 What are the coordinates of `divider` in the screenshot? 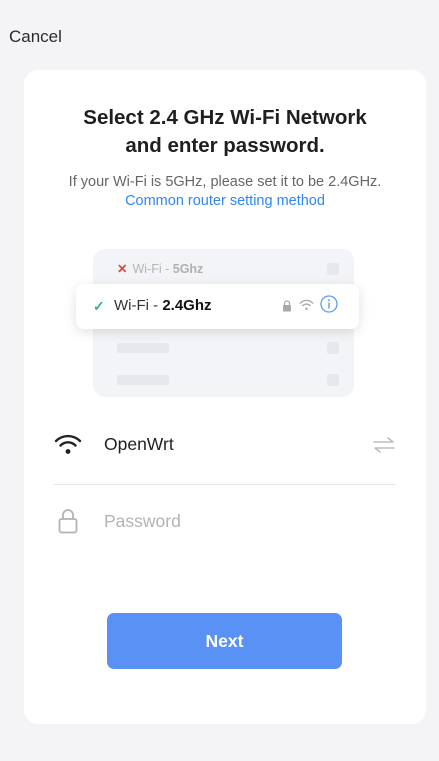 It's located at (225, 484).